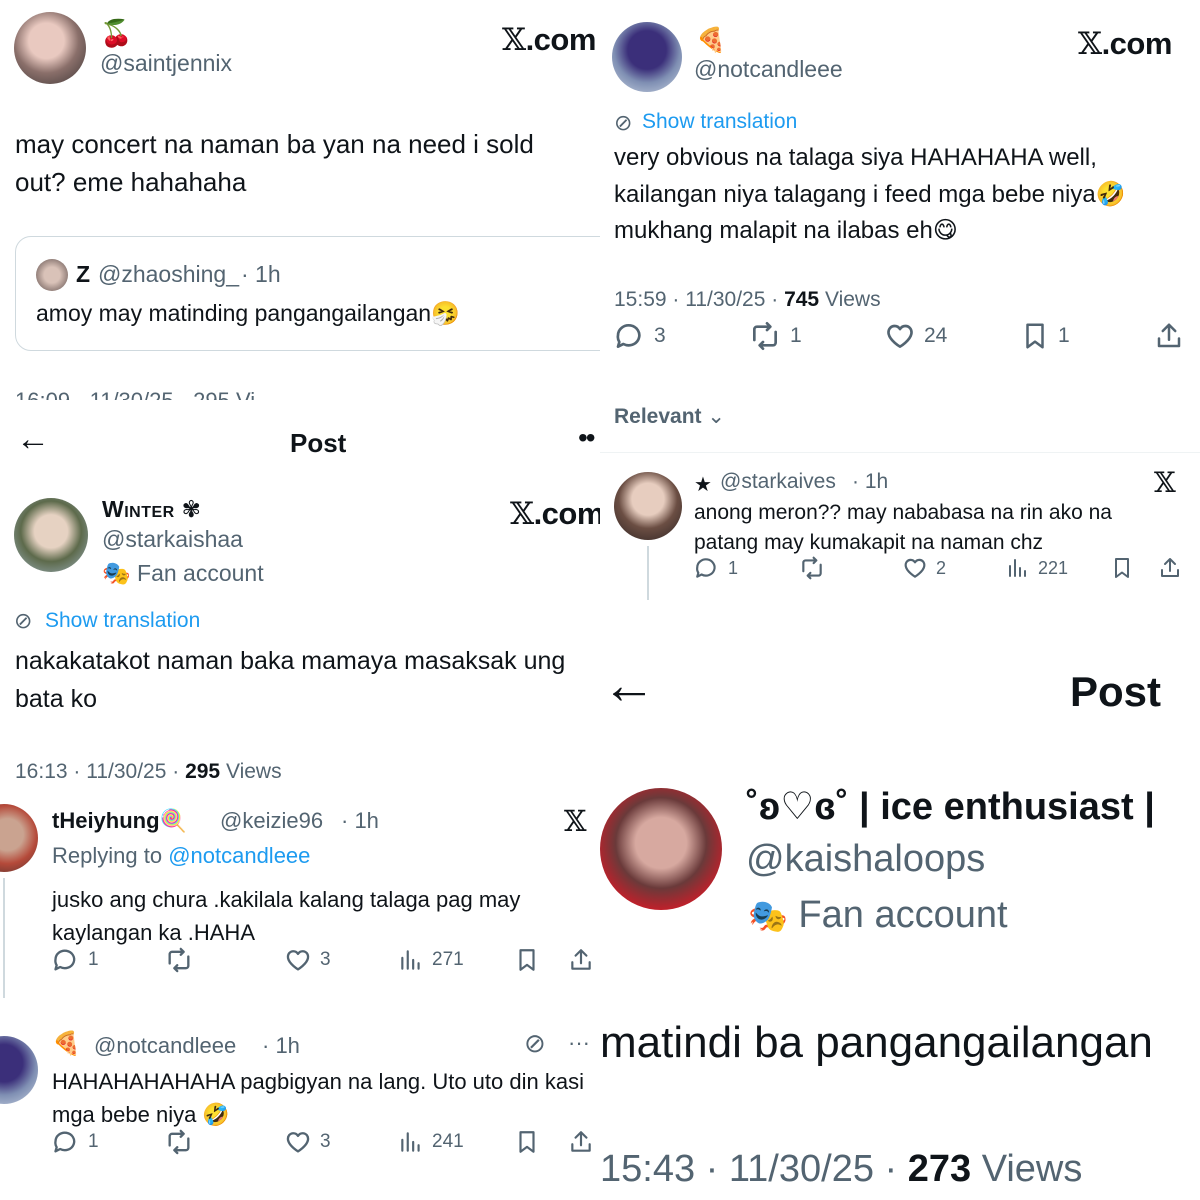 This screenshot has height=1200, width=1200. What do you see at coordinates (83, 274) in the screenshot?
I see `quote-name: Z` at bounding box center [83, 274].